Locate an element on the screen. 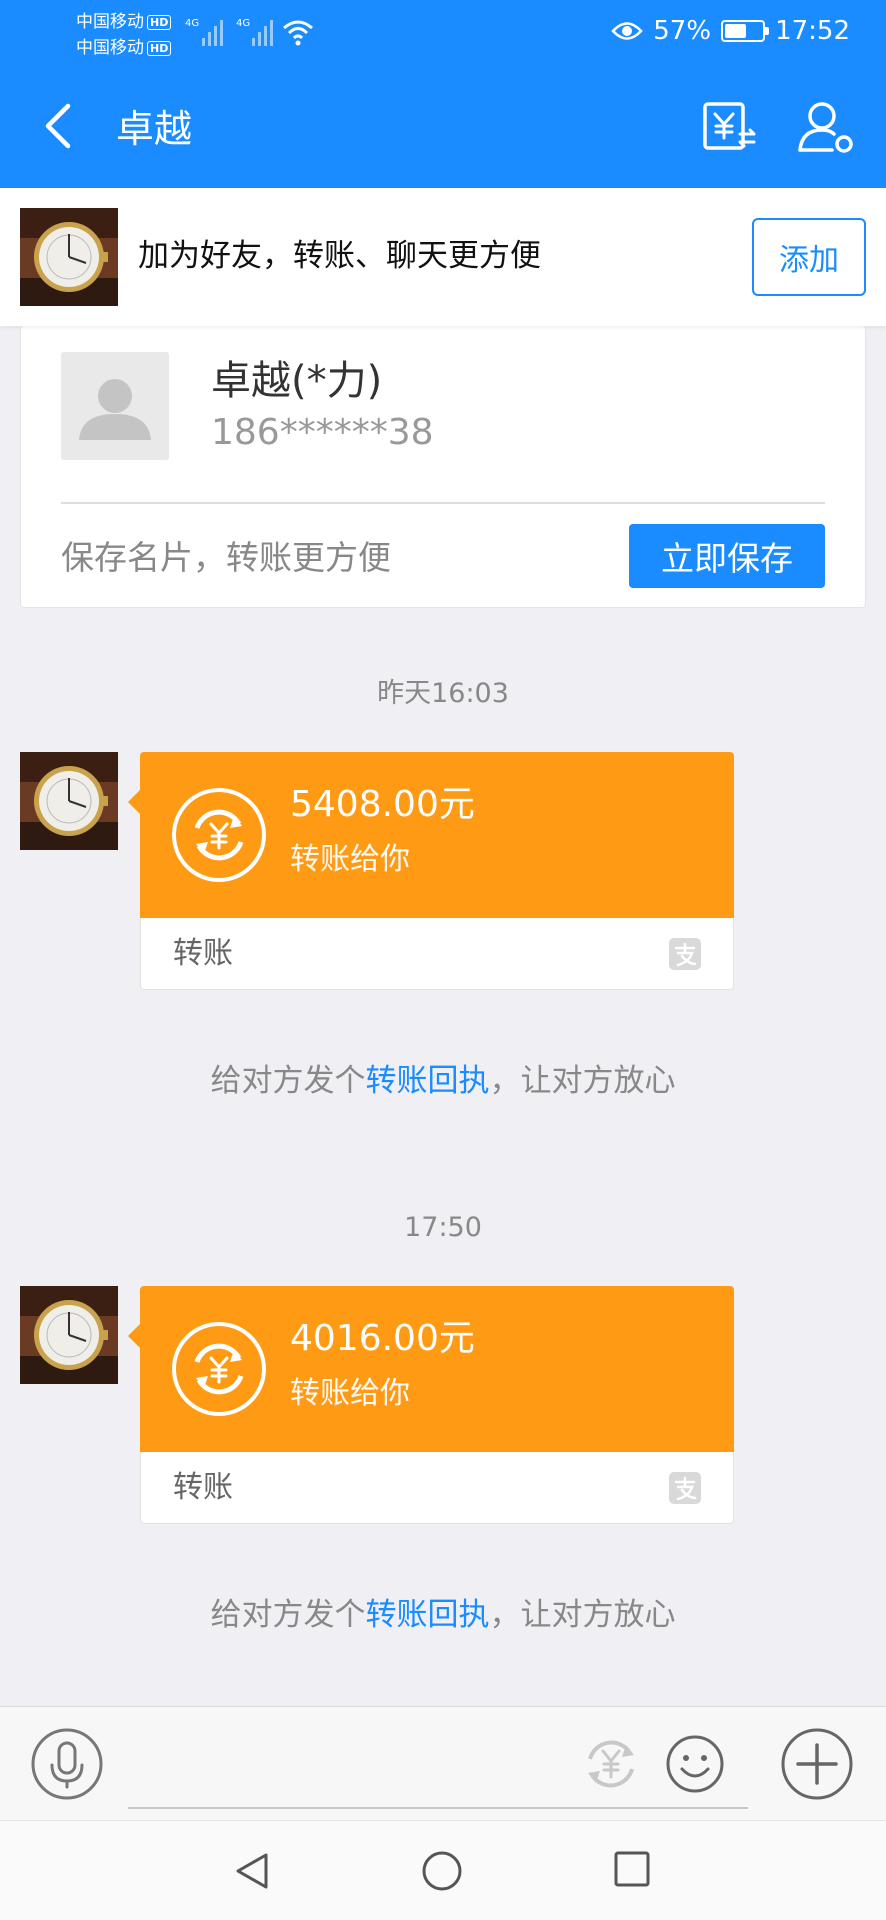  carrier-1: 中国移动 HD is located at coordinates (124, 22).